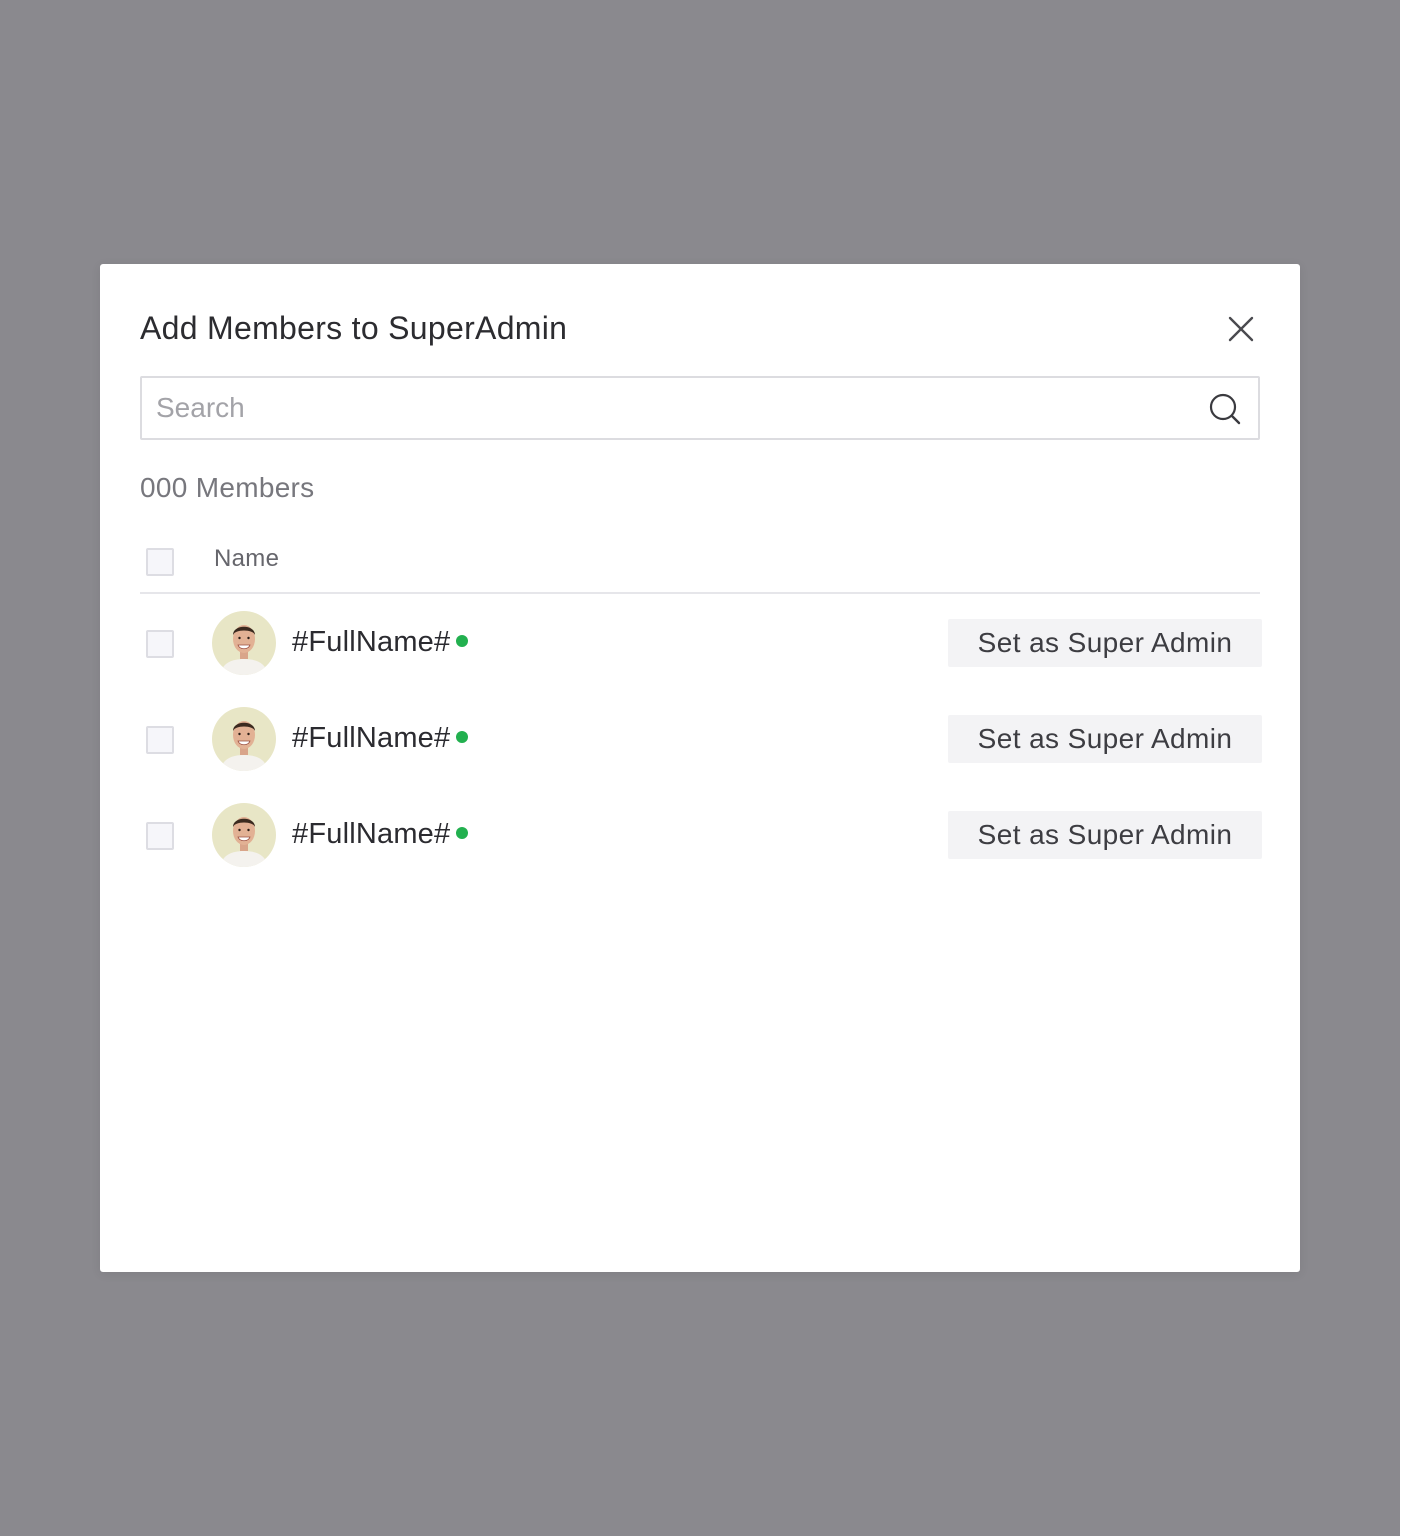 Image resolution: width=1402 pixels, height=1536 pixels. What do you see at coordinates (1225, 409) in the screenshot?
I see `search-icon` at bounding box center [1225, 409].